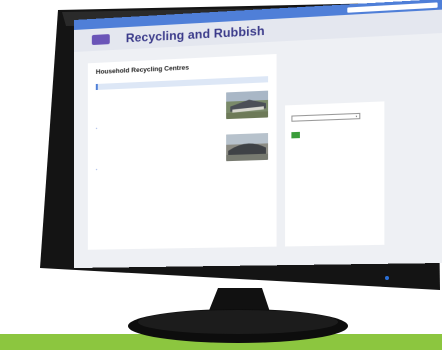 Image resolution: width=442 pixels, height=350 pixels. I want to click on stand-base-top, so click(238, 322).